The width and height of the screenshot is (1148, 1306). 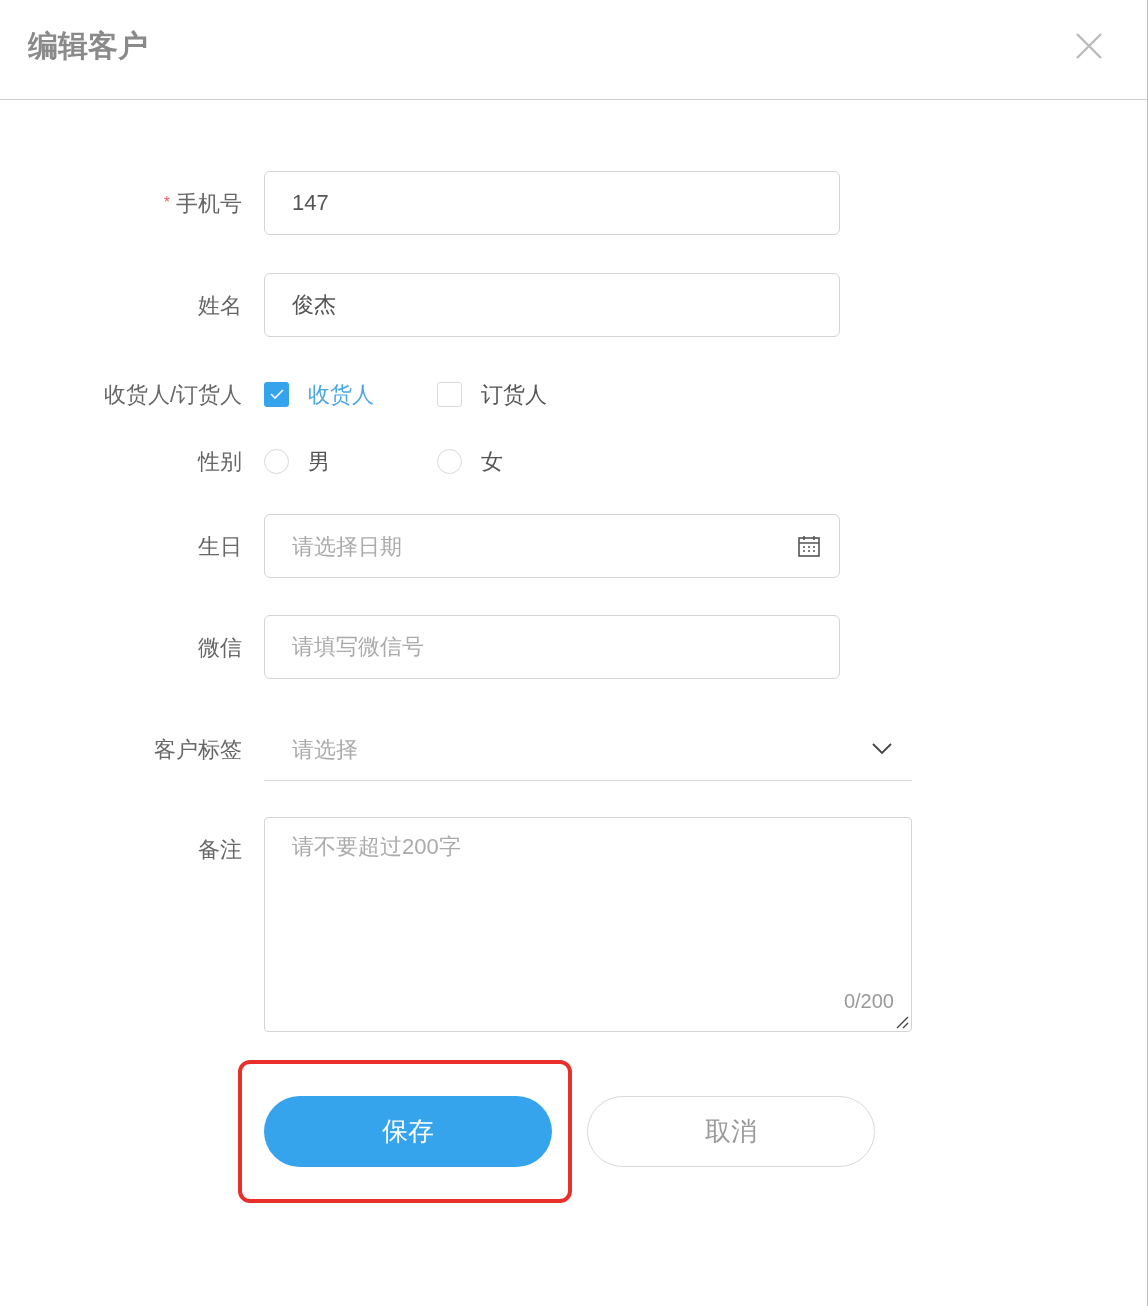 What do you see at coordinates (552, 546) in the screenshot?
I see `date-field: 请选择日期` at bounding box center [552, 546].